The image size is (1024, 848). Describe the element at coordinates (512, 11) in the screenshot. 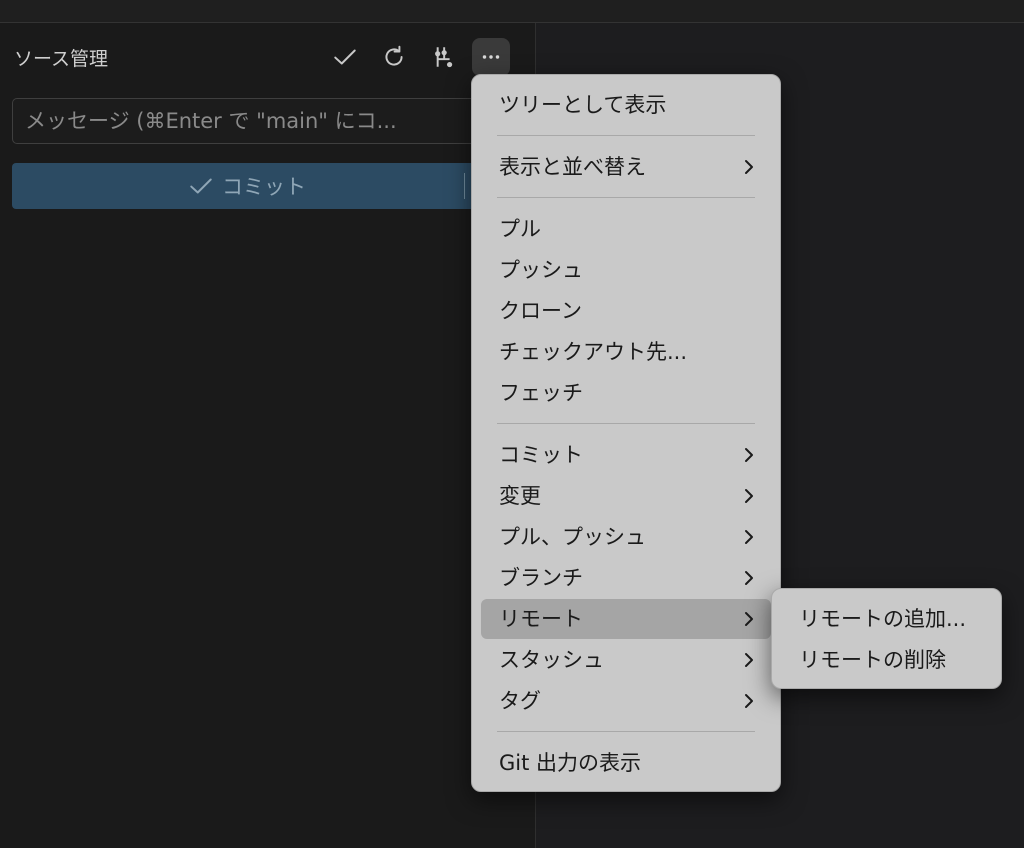

I see `title-bar` at that location.